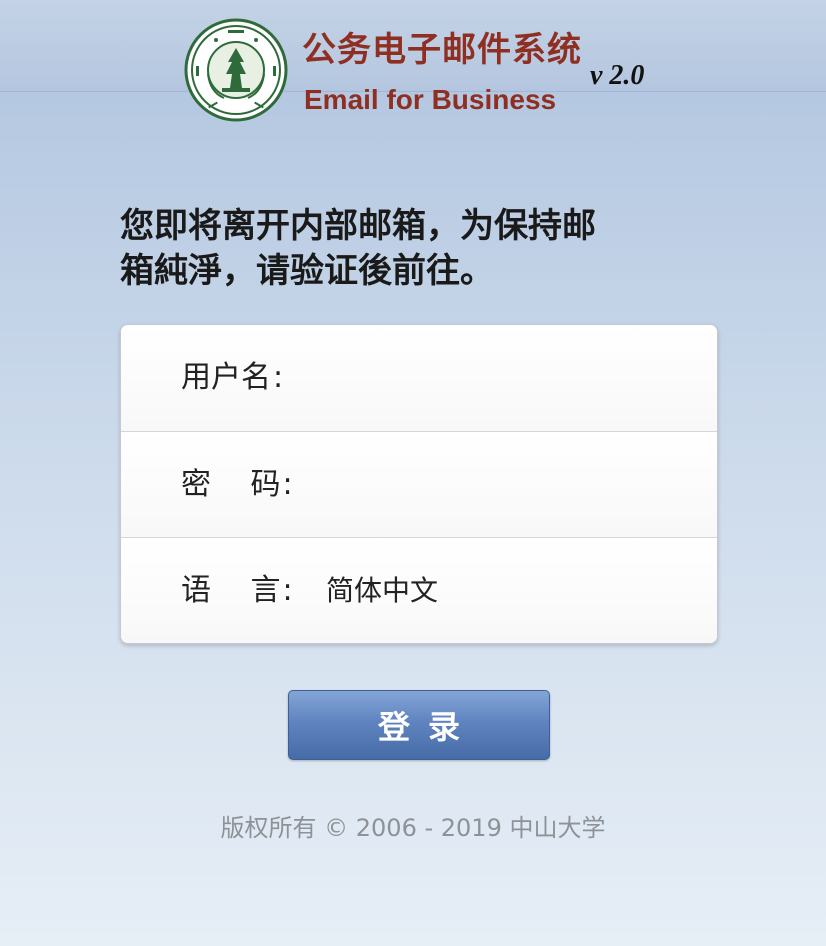  I want to click on header: 公务电子邮件系统 Email for Business v 2.0, so click(413, 65).